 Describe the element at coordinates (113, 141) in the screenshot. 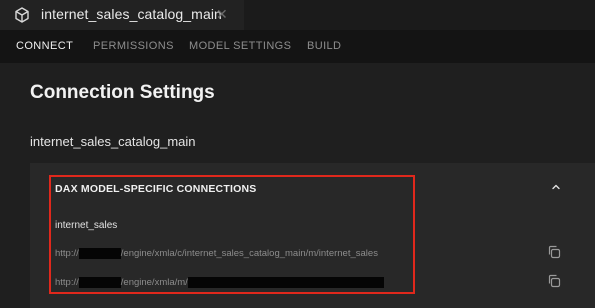

I see `model-name: internet_sales_catalog_main` at that location.